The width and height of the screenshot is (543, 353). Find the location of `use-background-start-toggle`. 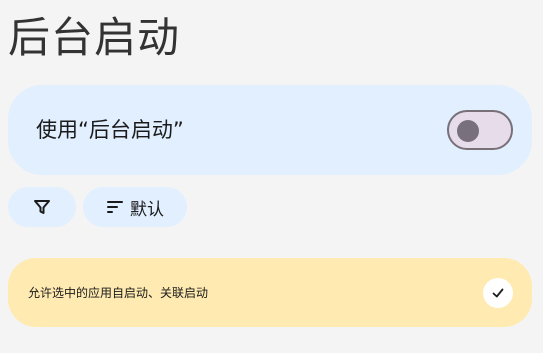

use-background-start-toggle is located at coordinates (480, 130).